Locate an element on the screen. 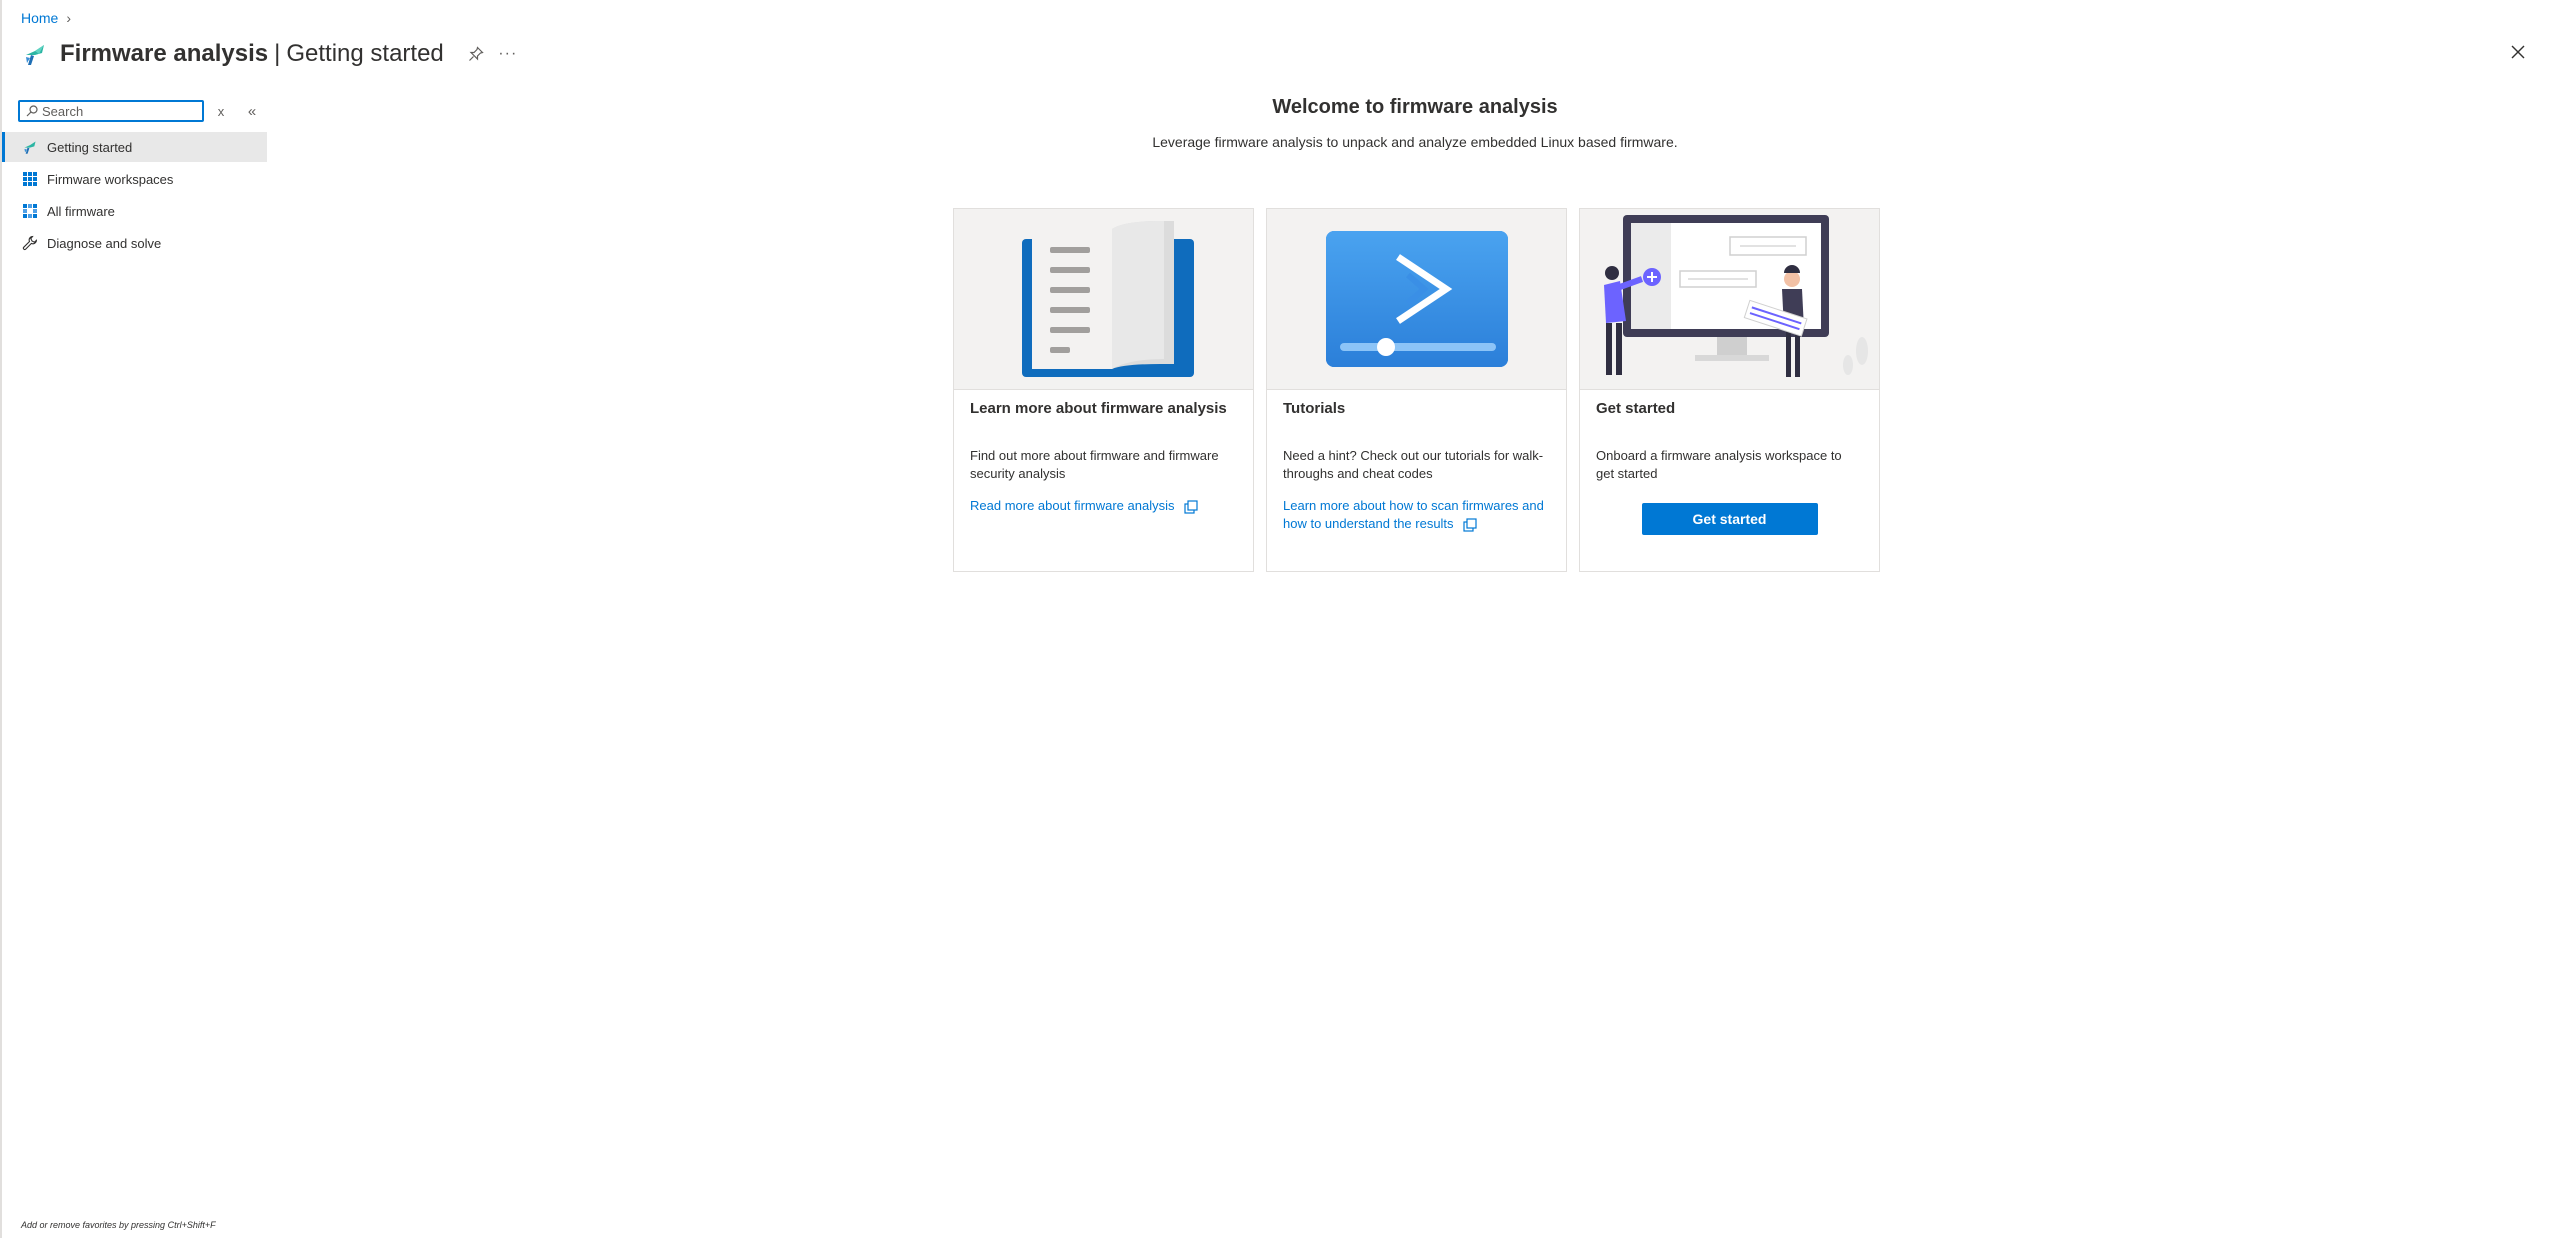 This screenshot has height=1238, width=2550. breadcrumb: Home › is located at coordinates (46, 18).